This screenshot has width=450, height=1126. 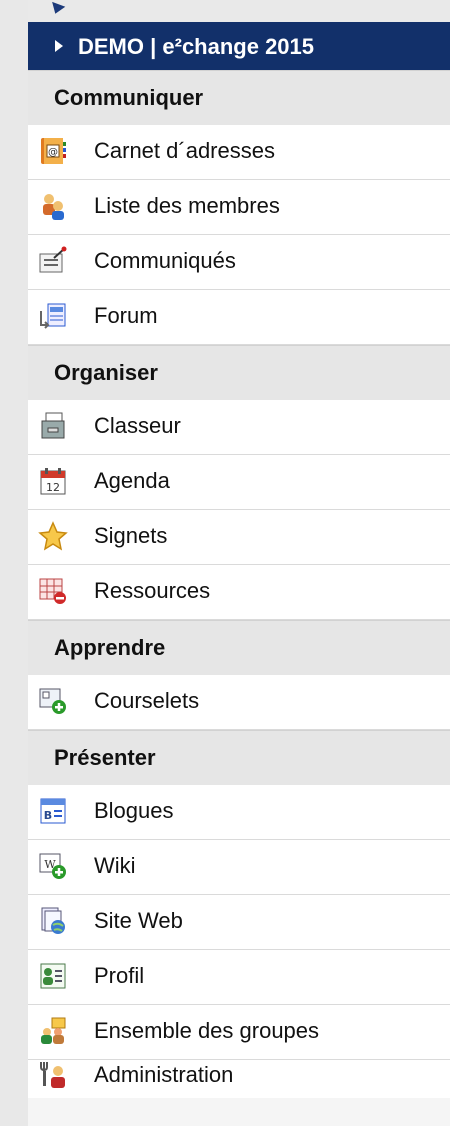 What do you see at coordinates (138, 920) in the screenshot?
I see `menu-item-label: Site Web` at bounding box center [138, 920].